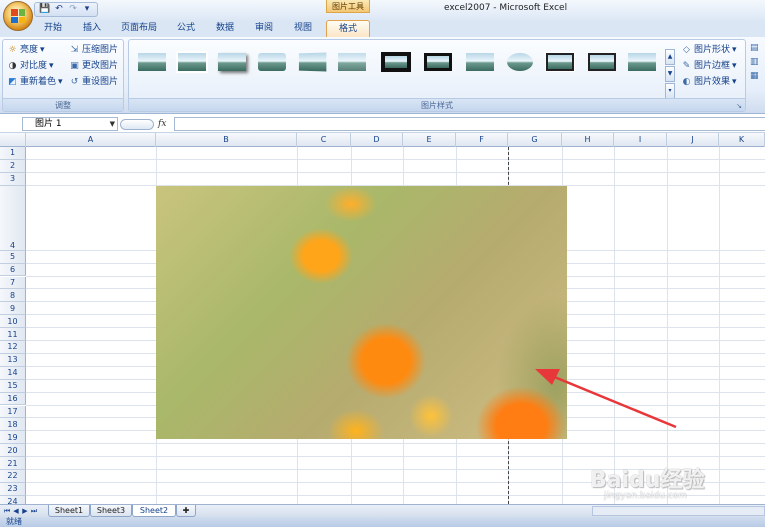 This screenshot has width=765, height=527. I want to click on sheet-tab-sheet2: Sheet2, so click(154, 511).